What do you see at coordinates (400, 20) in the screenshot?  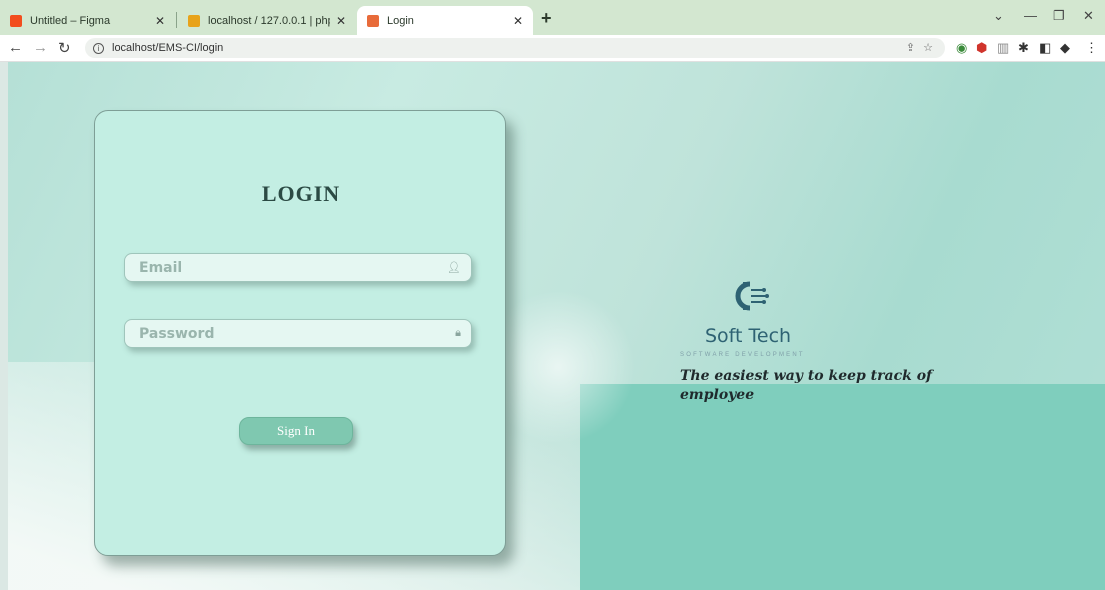 I see `tab-label: Login` at bounding box center [400, 20].